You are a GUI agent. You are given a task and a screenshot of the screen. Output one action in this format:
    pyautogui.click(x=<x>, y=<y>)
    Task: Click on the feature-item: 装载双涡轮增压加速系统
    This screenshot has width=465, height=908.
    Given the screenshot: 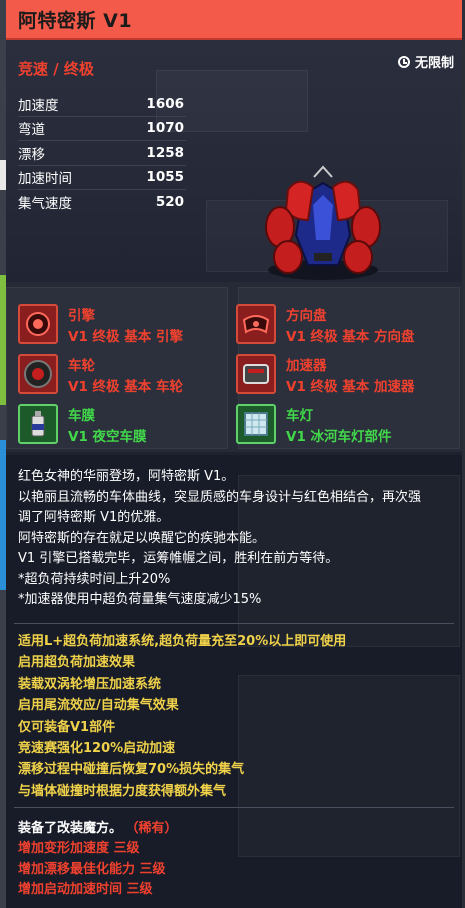 What is the action you would take?
    pyautogui.click(x=90, y=684)
    